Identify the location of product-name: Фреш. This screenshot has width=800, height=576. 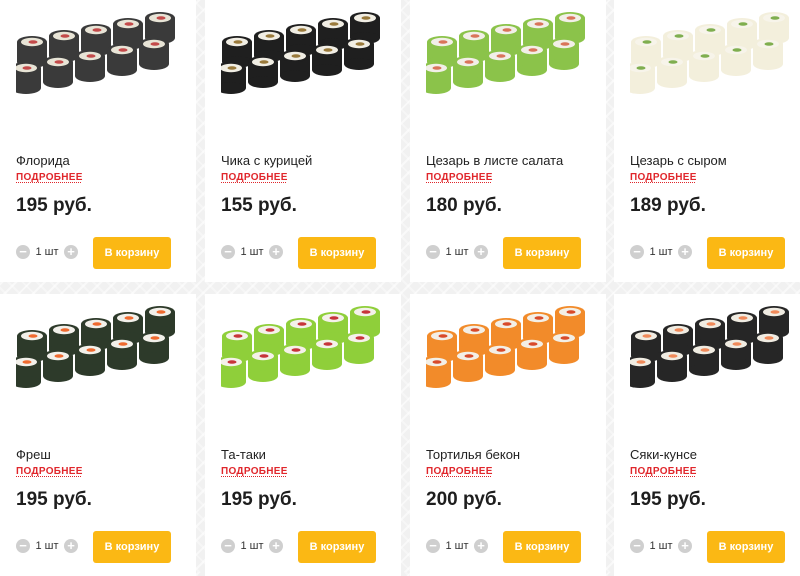
(33, 454).